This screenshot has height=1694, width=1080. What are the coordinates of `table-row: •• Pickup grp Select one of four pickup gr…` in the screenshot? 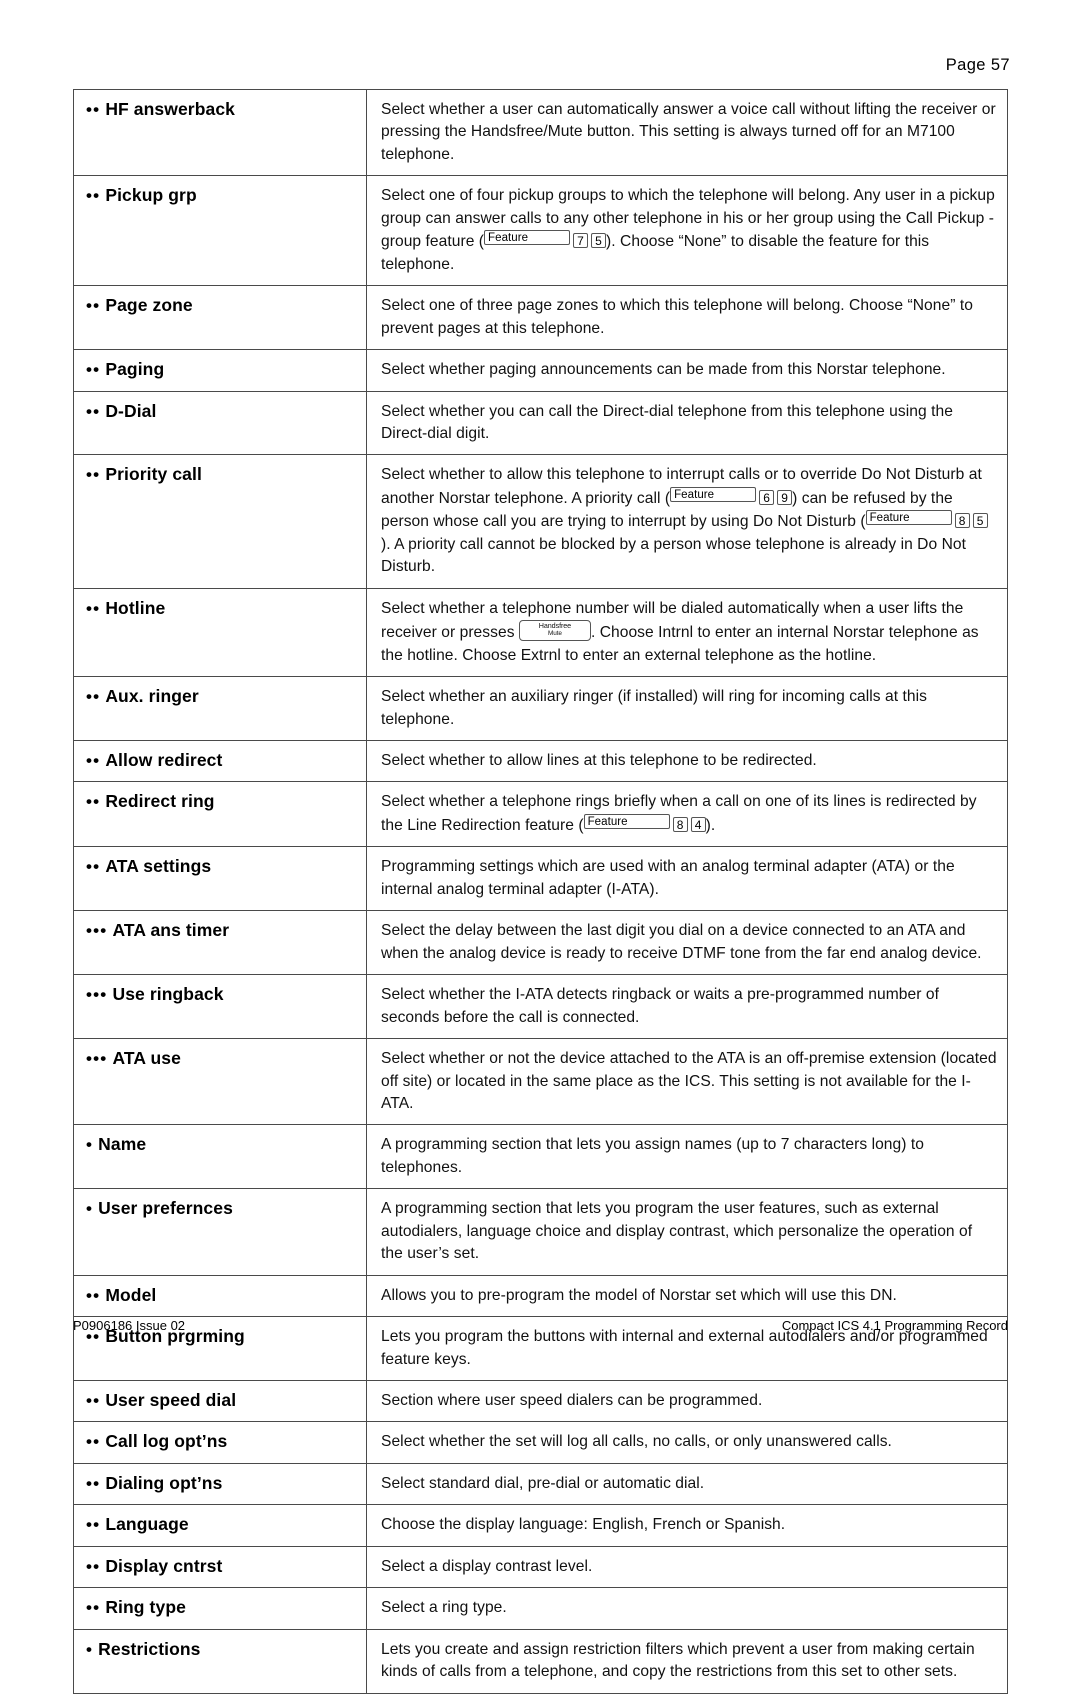 It's located at (540, 231).